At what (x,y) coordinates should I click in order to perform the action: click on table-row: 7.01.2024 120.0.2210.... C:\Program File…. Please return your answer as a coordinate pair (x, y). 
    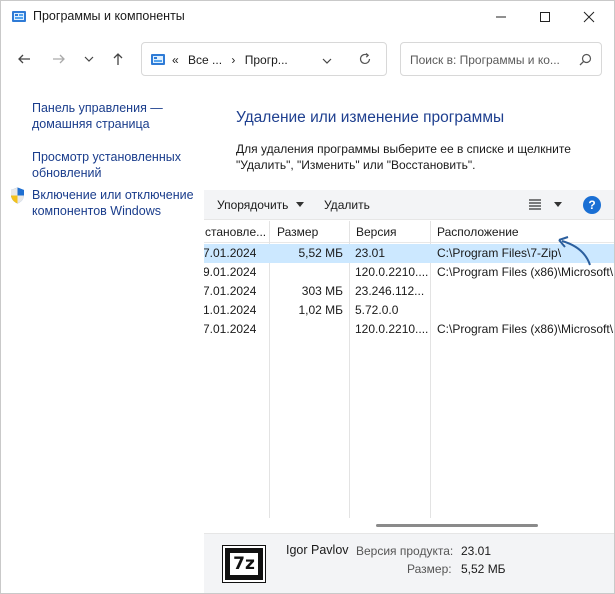
    Looking at the image, I should click on (409, 329).